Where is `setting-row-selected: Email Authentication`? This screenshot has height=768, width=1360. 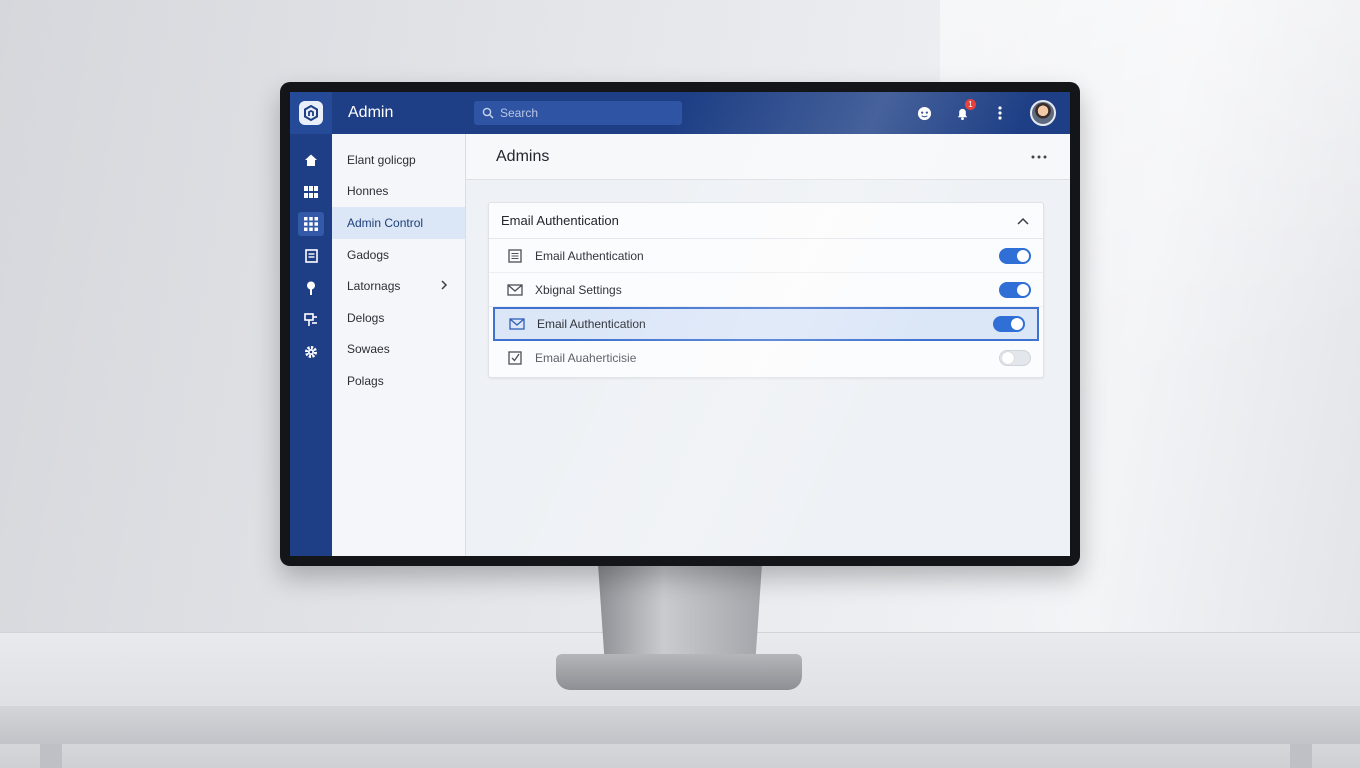
setting-row-selected: Email Authentication is located at coordinates (766, 324).